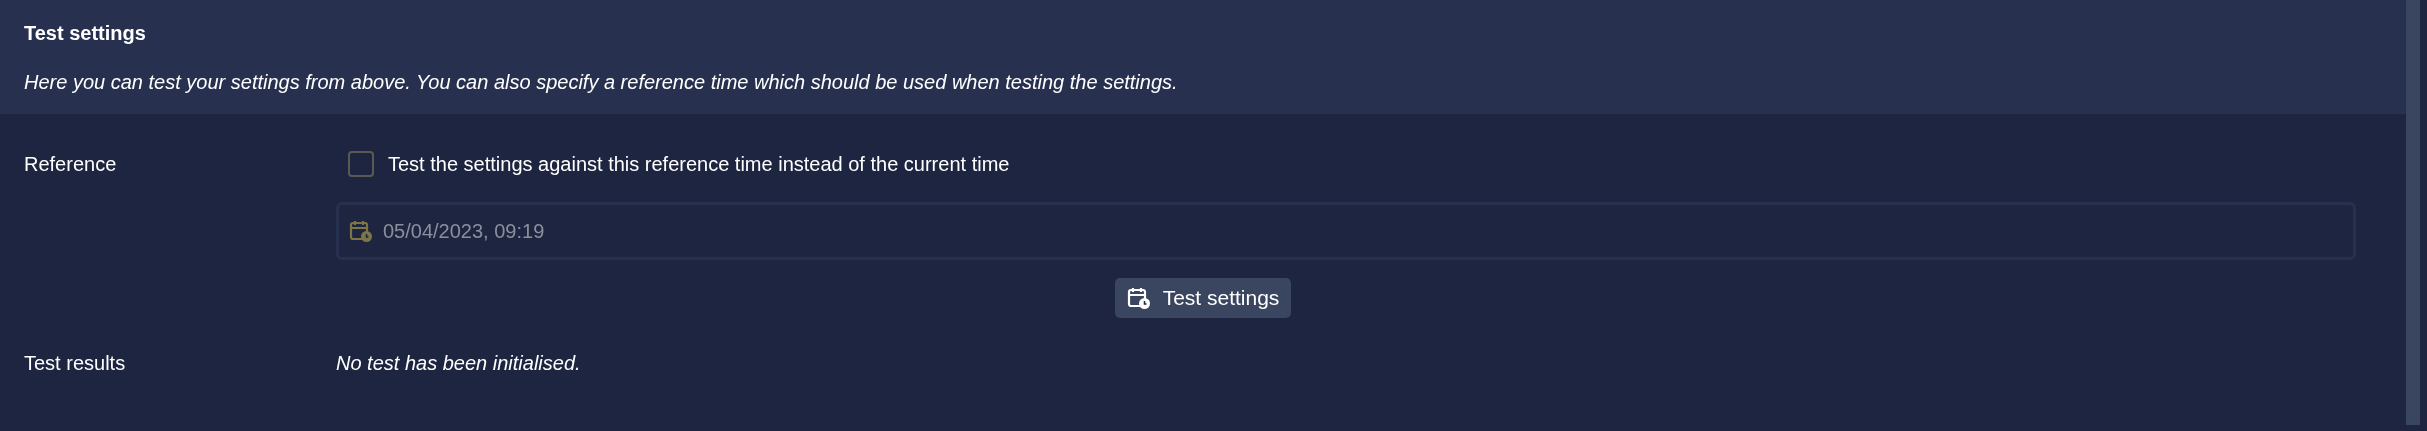  Describe the element at coordinates (71, 164) in the screenshot. I see `reference-label: Reference` at that location.